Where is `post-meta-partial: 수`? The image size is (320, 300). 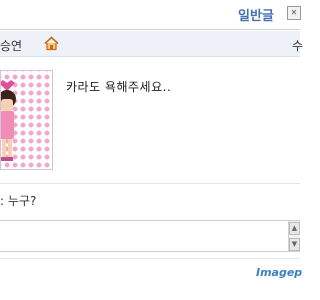 post-meta-partial: 수 is located at coordinates (298, 46).